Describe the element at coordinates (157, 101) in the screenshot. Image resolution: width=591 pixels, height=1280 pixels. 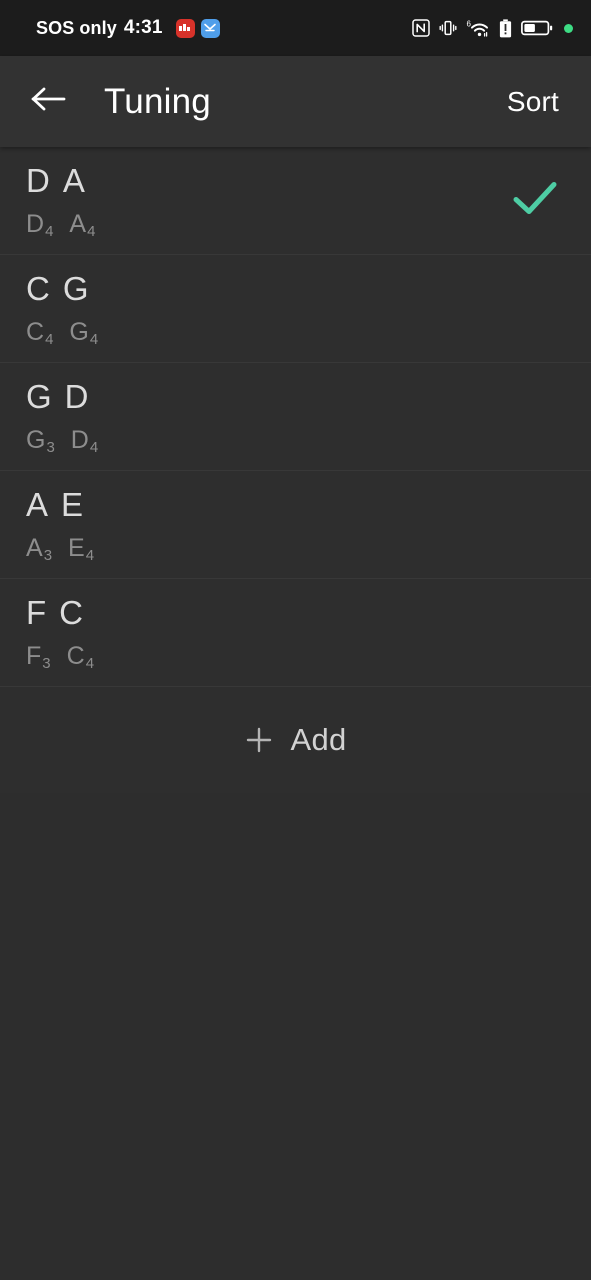
I see `page-title: Tuning` at that location.